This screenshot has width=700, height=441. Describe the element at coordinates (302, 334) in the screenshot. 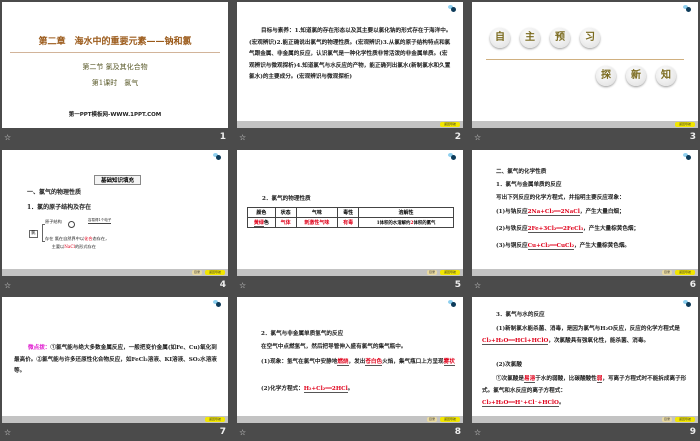

I see `heading: 2．氯气与非金属单质氢气的反应` at that location.